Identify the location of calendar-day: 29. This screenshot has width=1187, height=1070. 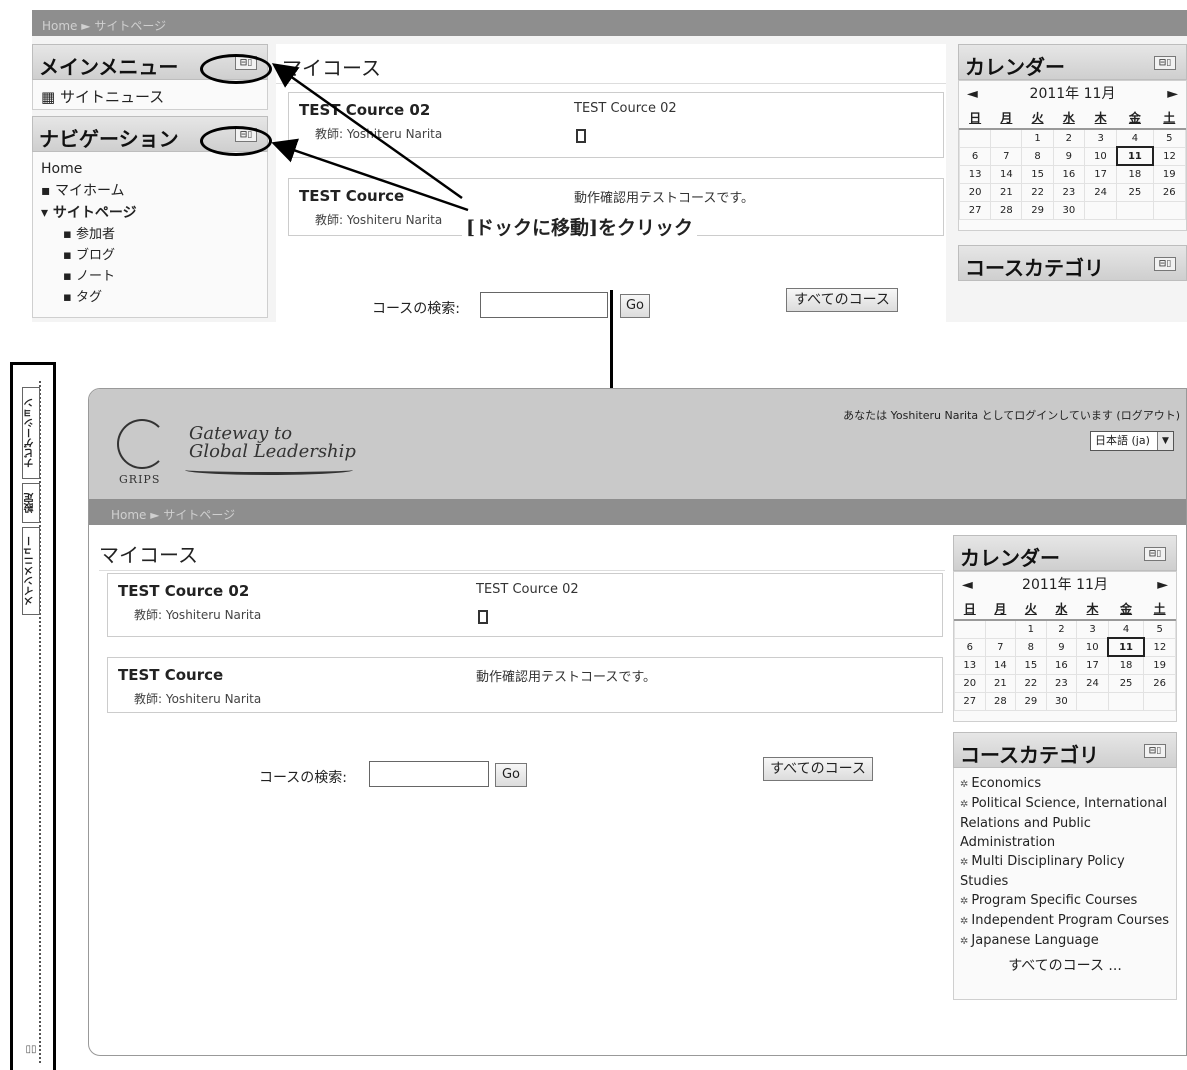
(1031, 701).